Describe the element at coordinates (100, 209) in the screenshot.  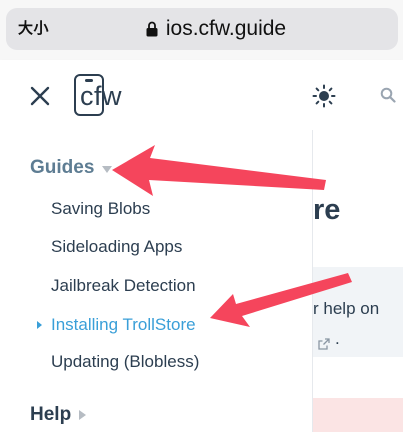
I see `sidebar-item-saving-blobs: Saving Blobs` at that location.